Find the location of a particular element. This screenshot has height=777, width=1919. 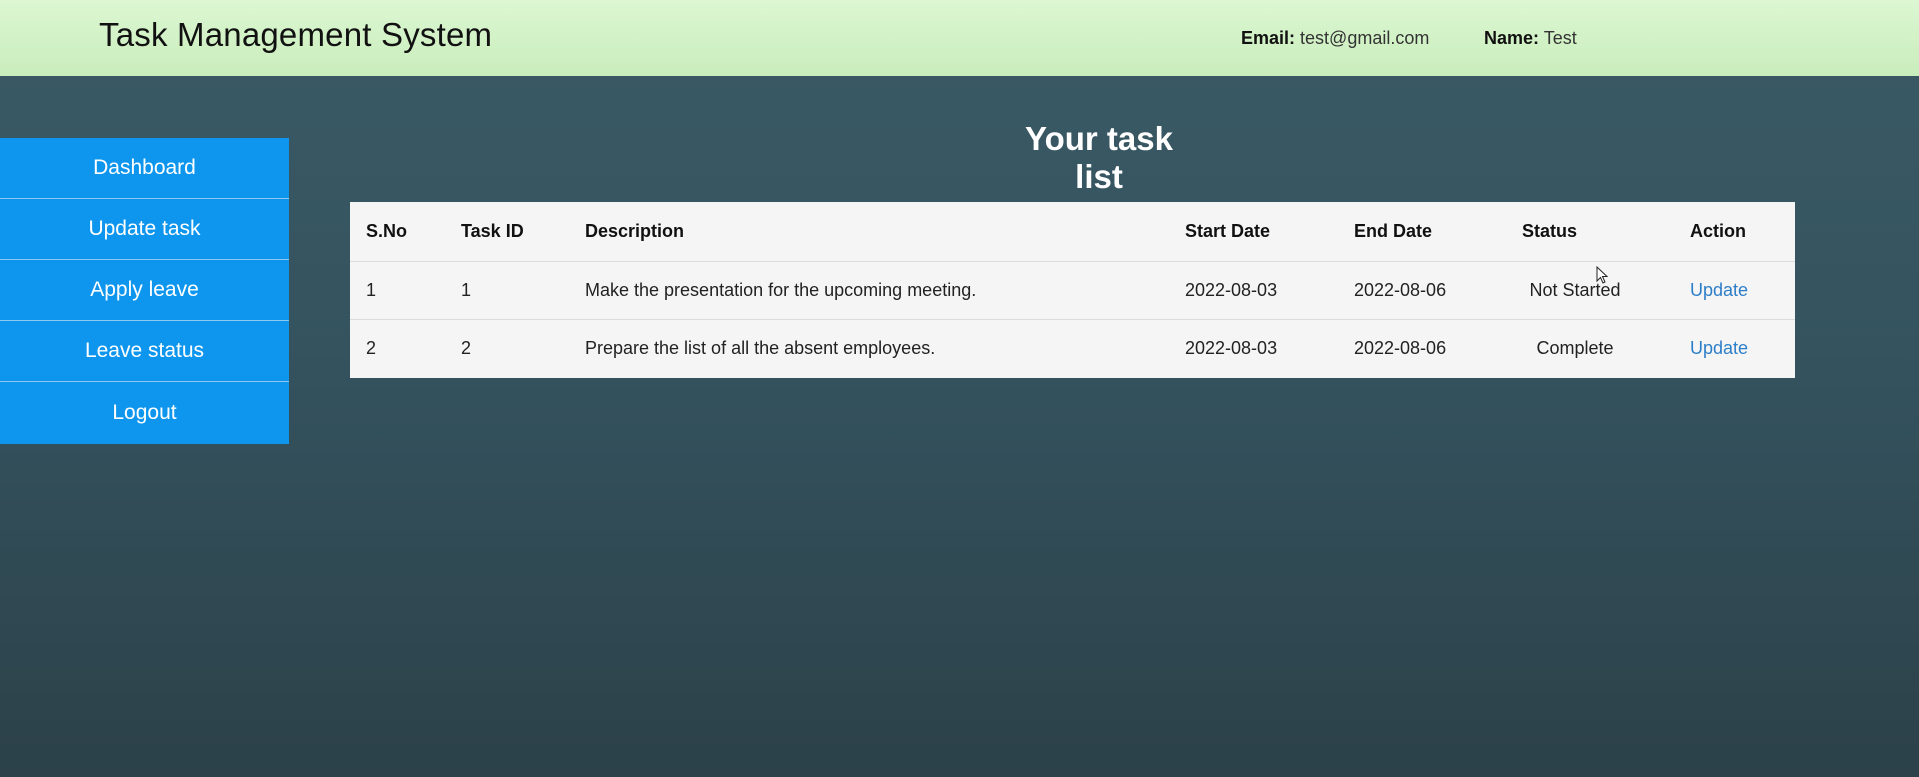

email-label: Email: is located at coordinates (1268, 38).